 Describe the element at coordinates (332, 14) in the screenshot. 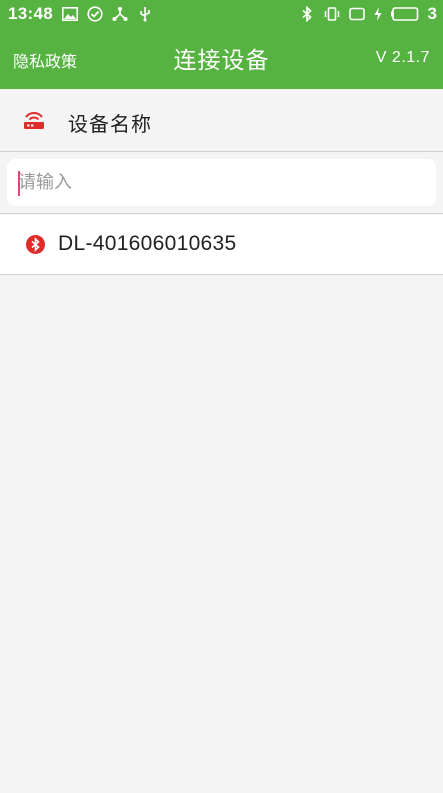

I see `vibrate-icon` at that location.